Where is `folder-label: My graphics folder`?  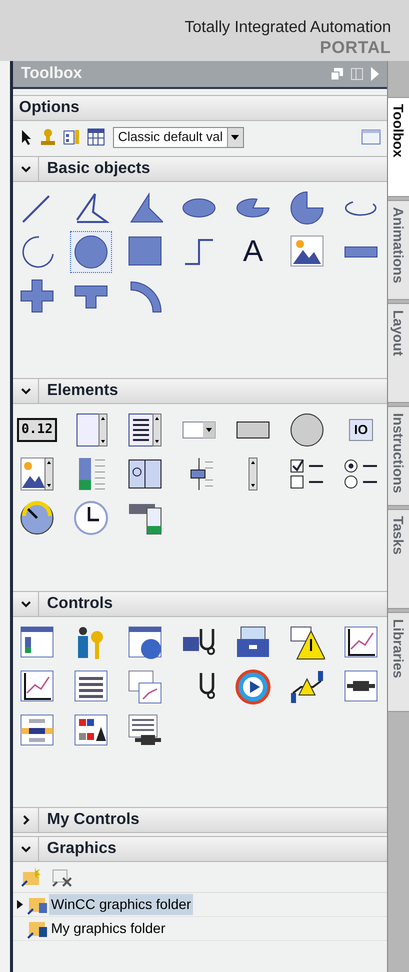 folder-label: My graphics folder is located at coordinates (108, 928).